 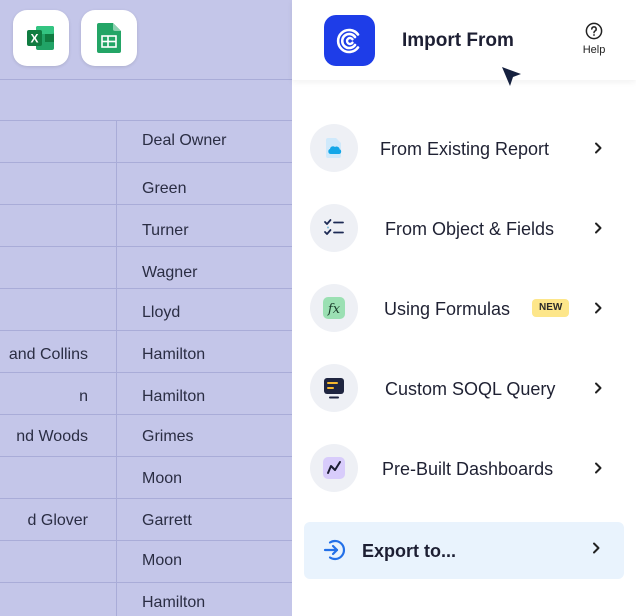 I want to click on table-cell: Wagner, so click(x=170, y=272).